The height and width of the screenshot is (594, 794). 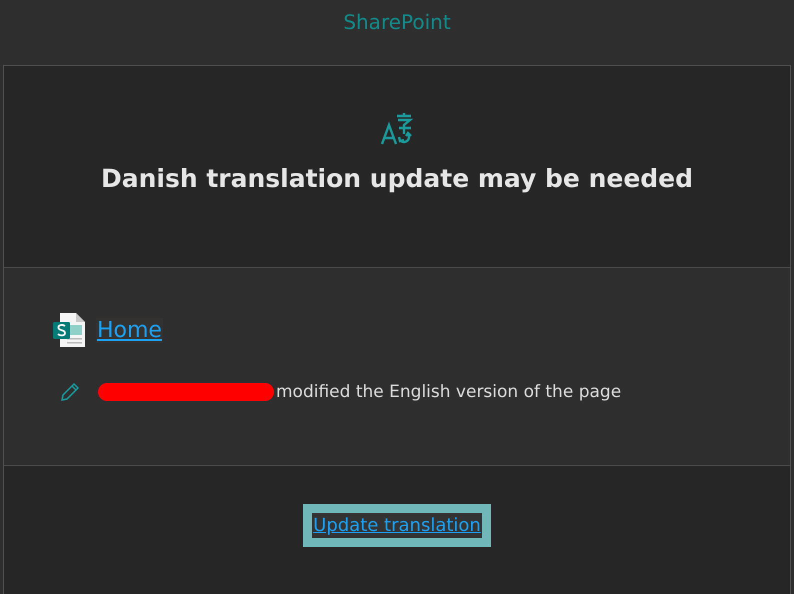 What do you see at coordinates (397, 525) in the screenshot?
I see `update-translation-link: Update translation` at bounding box center [397, 525].